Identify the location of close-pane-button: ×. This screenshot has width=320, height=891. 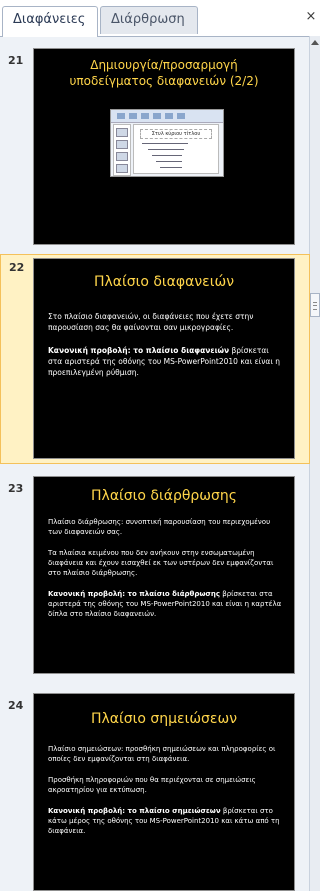
(311, 17).